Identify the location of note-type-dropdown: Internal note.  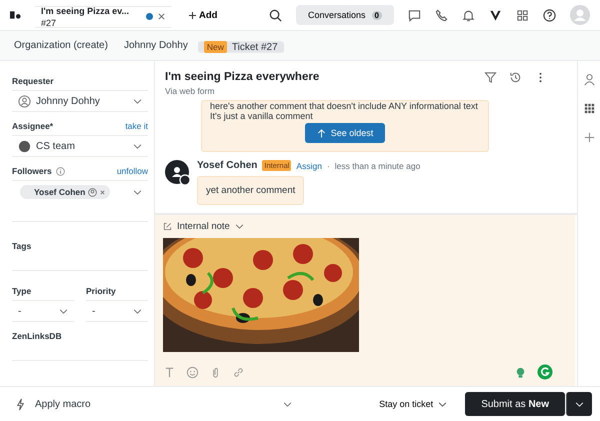
(203, 226).